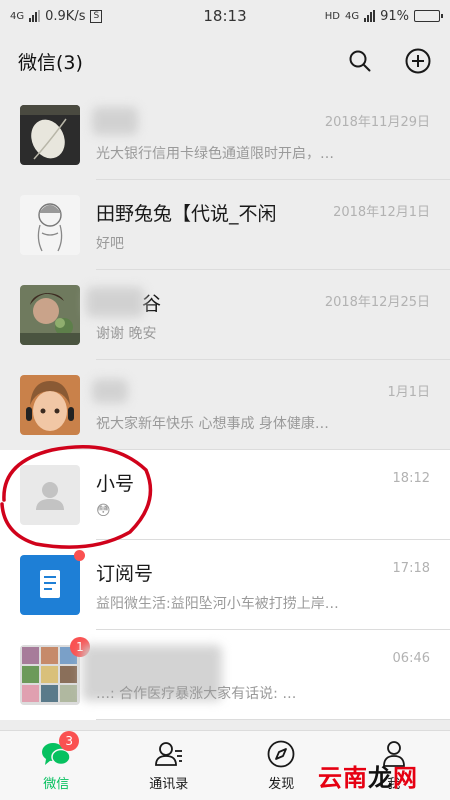  I want to click on chat-preview: 好吧, so click(110, 244).